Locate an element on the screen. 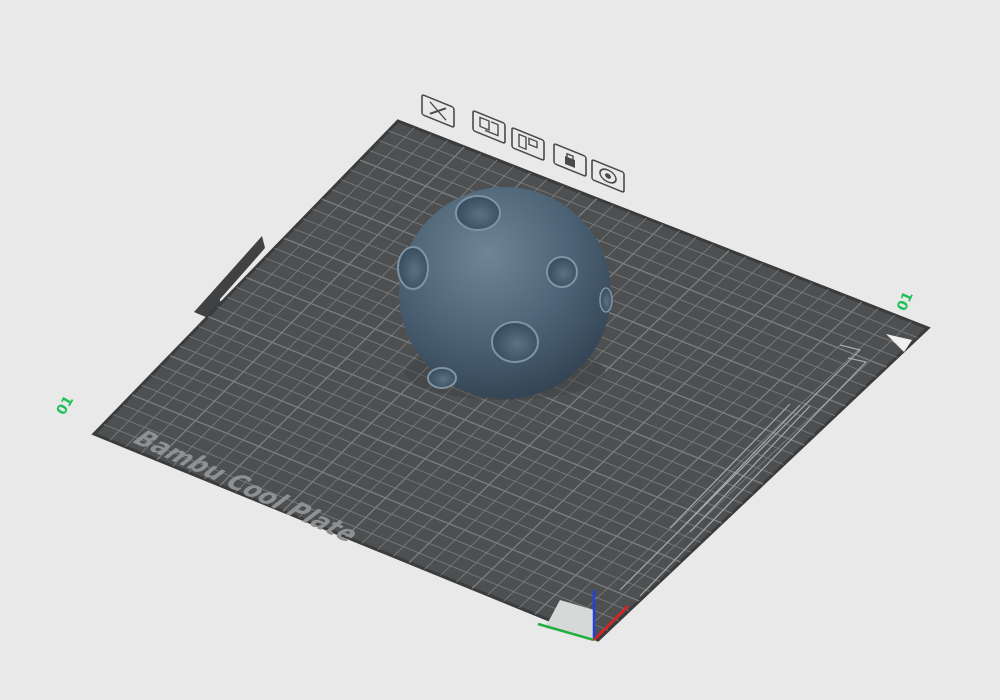 The height and width of the screenshot is (700, 1000). moon-model is located at coordinates (505, 293).